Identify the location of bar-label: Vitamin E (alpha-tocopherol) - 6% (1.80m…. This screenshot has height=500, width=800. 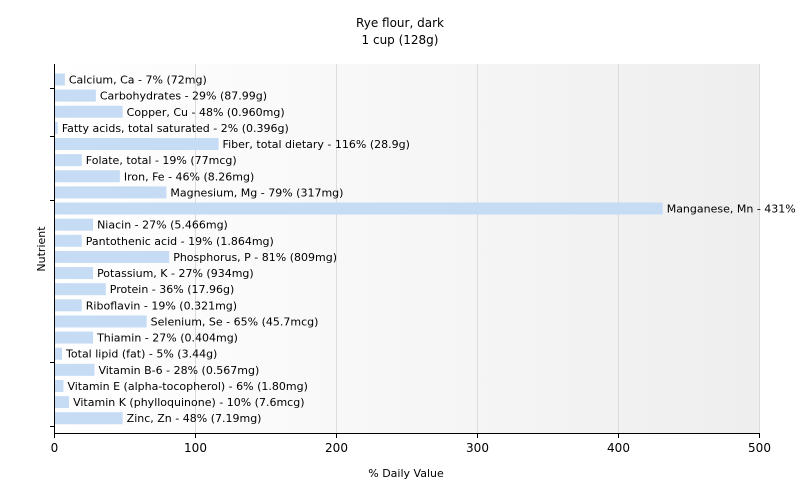
(187, 386).